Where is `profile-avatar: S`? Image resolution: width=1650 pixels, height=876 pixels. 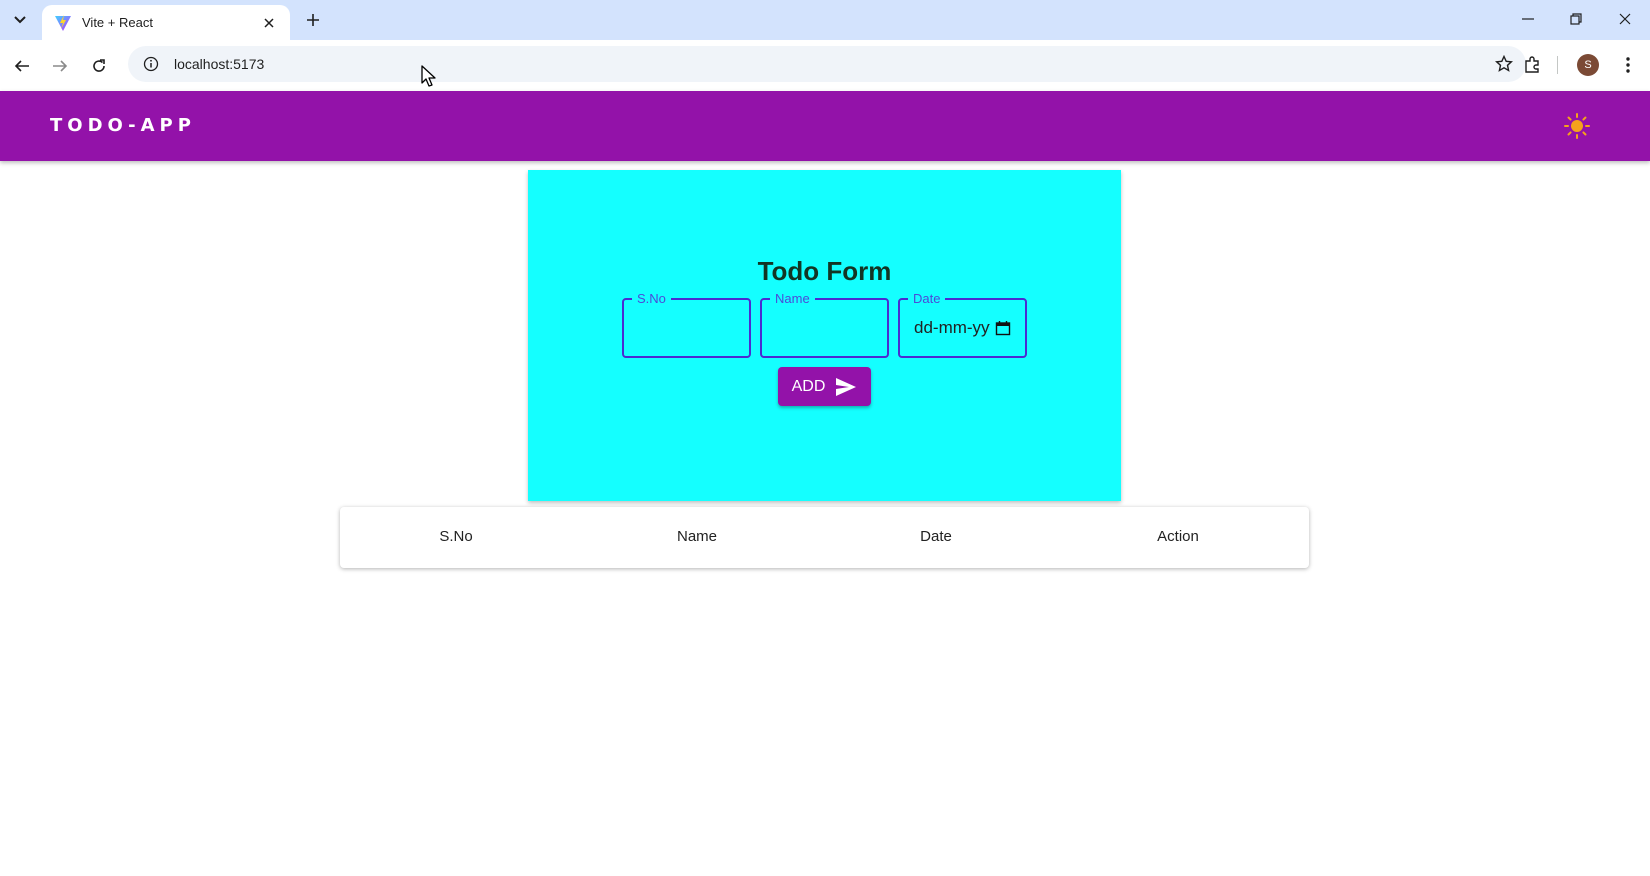
profile-avatar: S is located at coordinates (1588, 65).